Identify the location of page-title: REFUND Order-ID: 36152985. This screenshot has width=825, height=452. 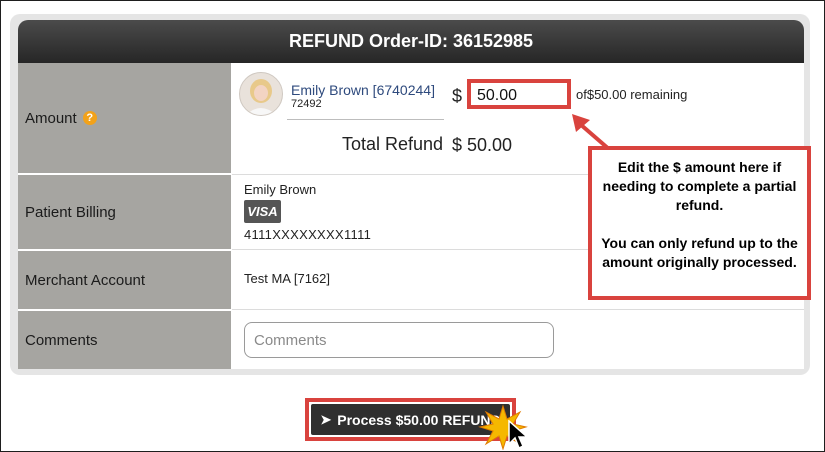
(411, 41).